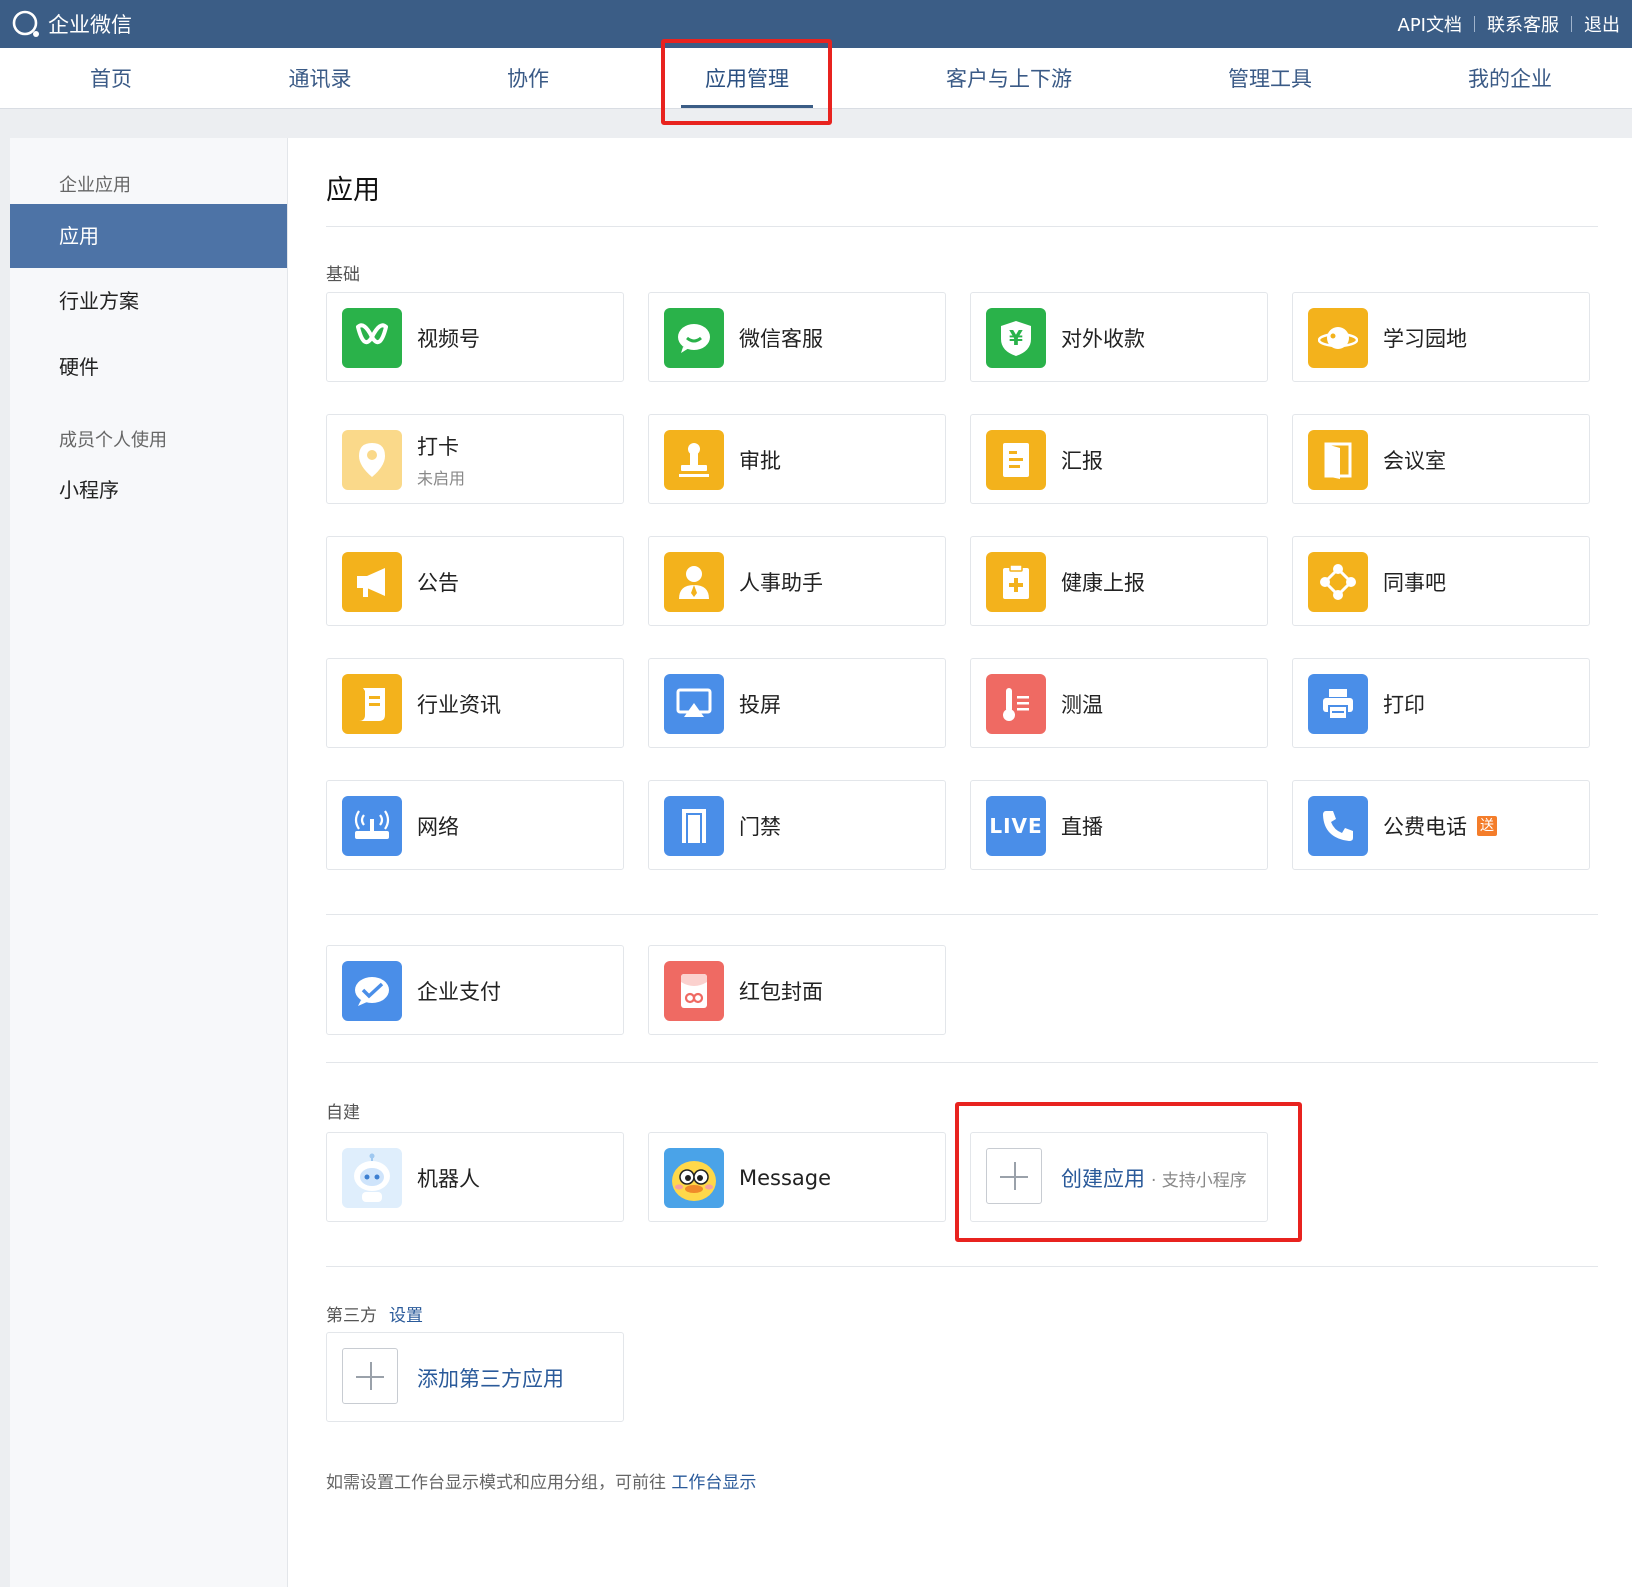 The image size is (1632, 1587). What do you see at coordinates (1119, 703) in the screenshot?
I see `app-card-temperature: 测温` at bounding box center [1119, 703].